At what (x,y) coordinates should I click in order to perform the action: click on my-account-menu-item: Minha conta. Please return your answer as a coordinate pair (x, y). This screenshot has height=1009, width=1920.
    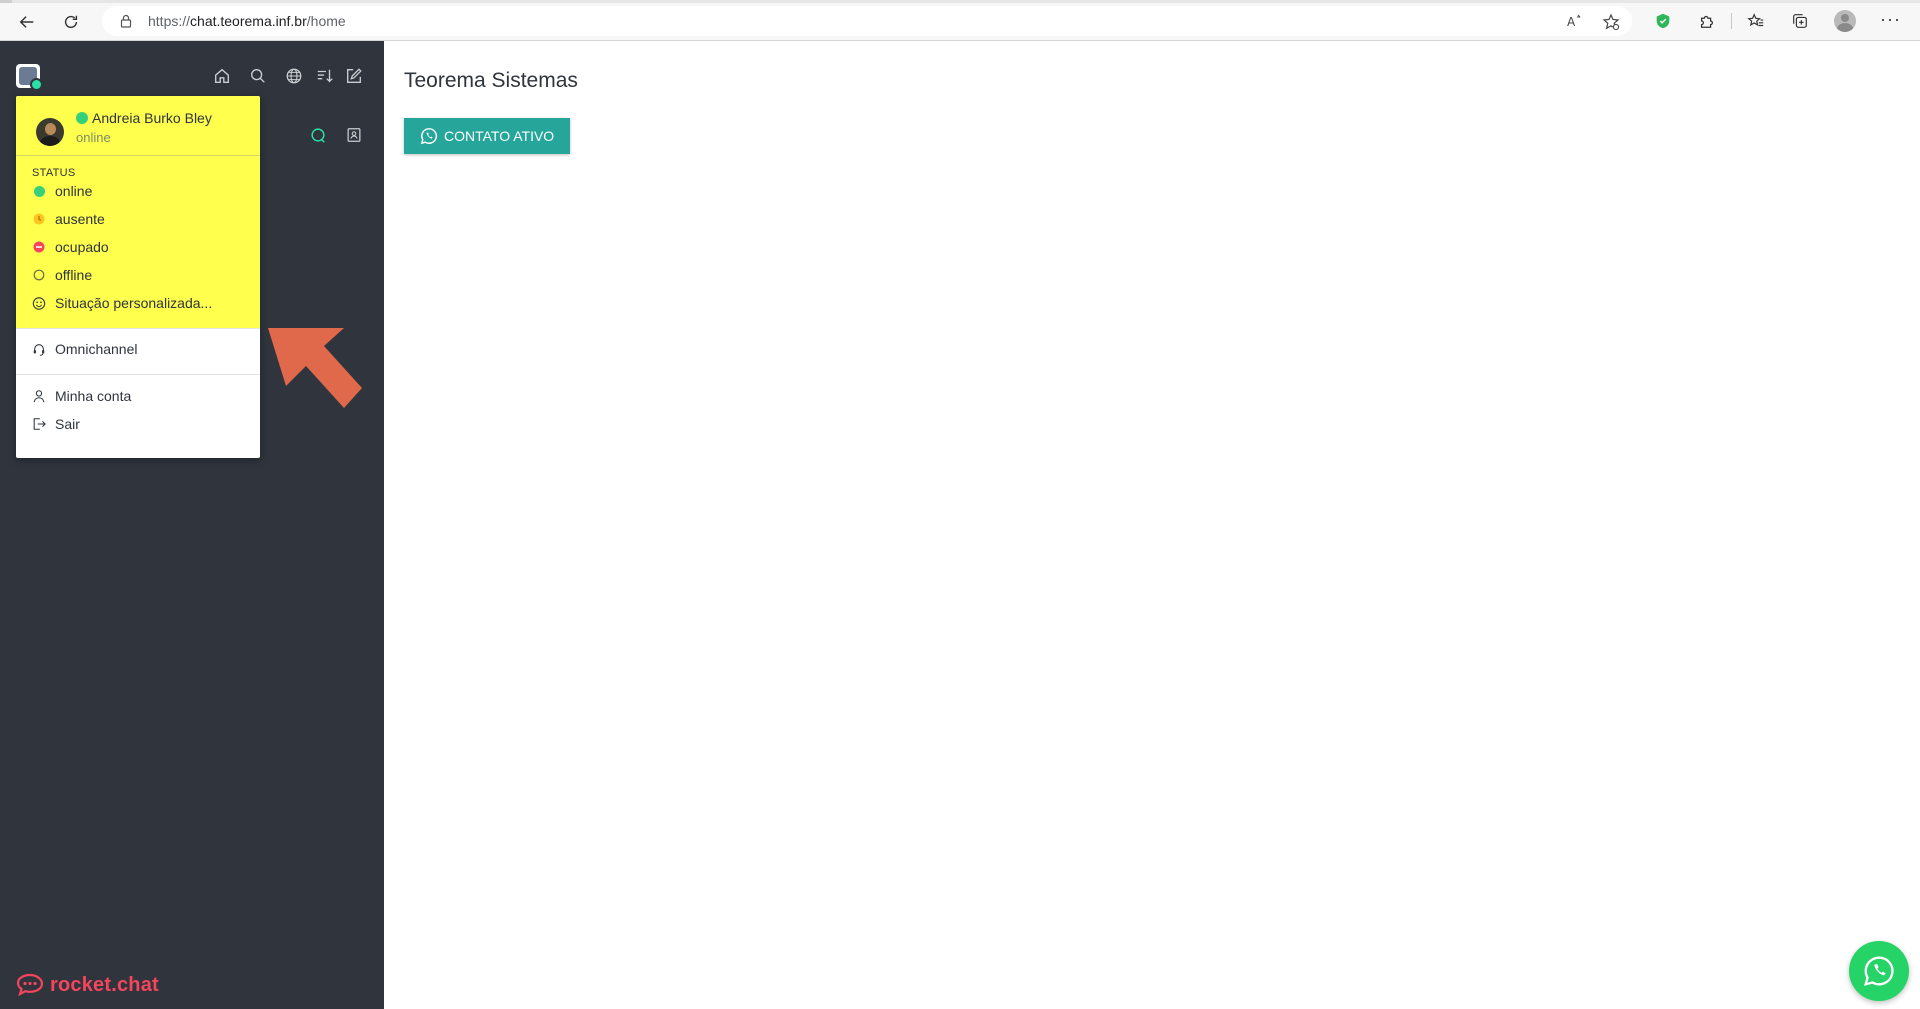
    Looking at the image, I should click on (142, 396).